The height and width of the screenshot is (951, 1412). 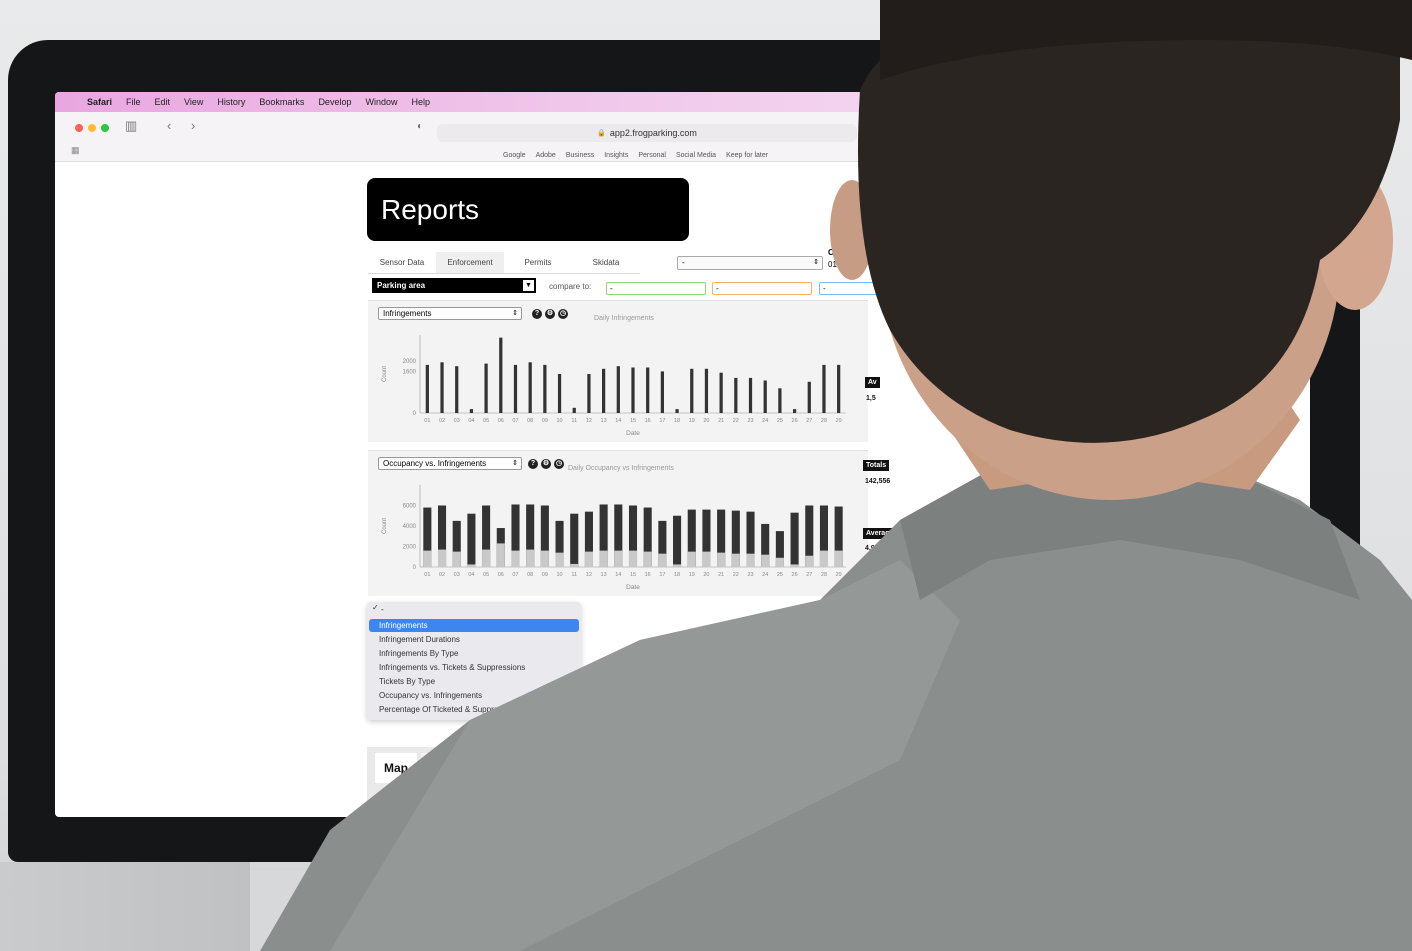 What do you see at coordinates (454, 285) in the screenshot?
I see `parking-area-select: Parking area ▼` at bounding box center [454, 285].